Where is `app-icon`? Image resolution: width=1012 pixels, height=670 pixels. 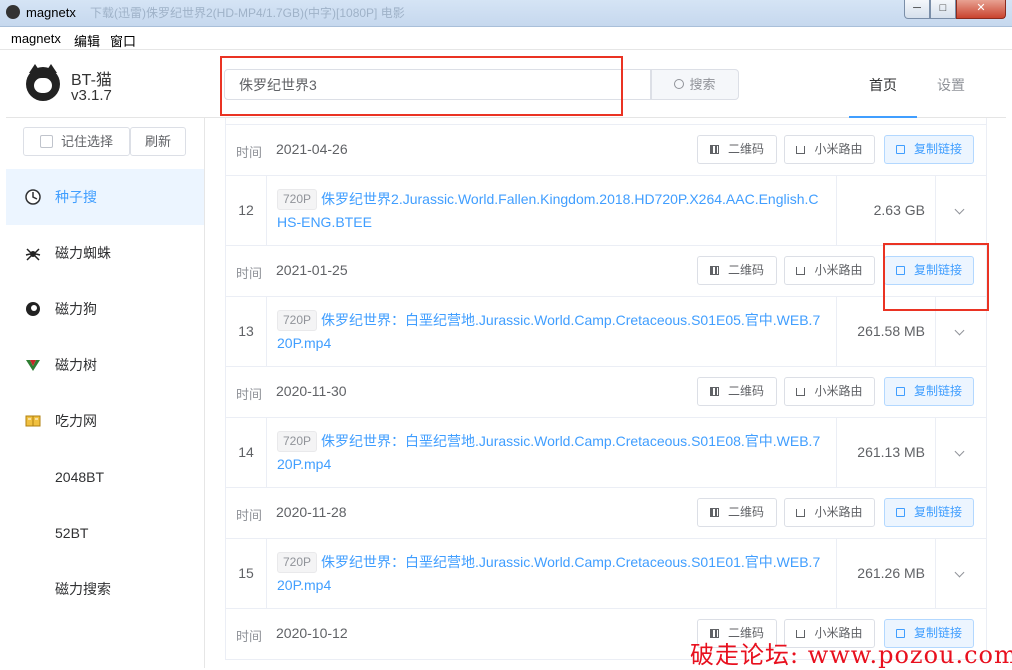 app-icon is located at coordinates (13, 12).